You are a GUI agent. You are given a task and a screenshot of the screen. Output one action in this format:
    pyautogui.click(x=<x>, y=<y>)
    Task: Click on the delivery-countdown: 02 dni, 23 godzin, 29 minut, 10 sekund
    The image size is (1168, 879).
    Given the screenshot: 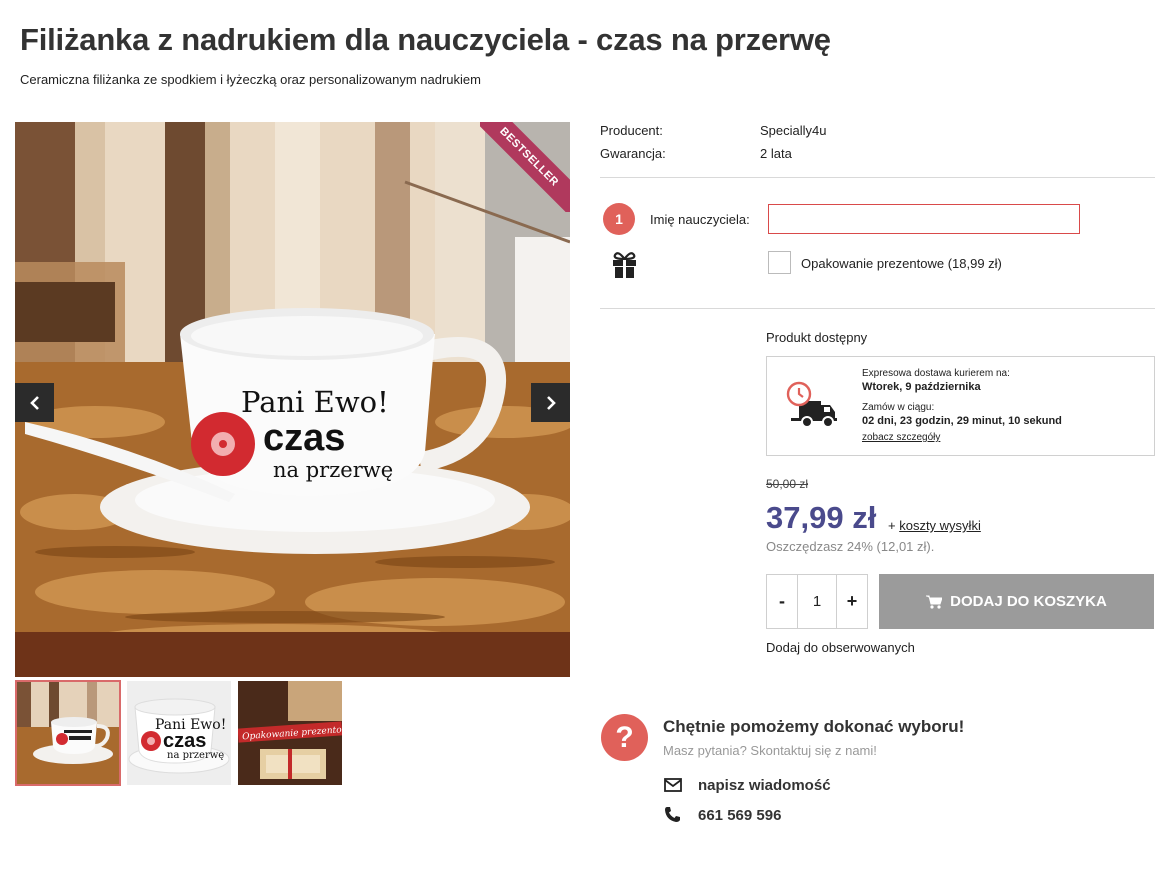 What is the action you would take?
    pyautogui.click(x=962, y=421)
    